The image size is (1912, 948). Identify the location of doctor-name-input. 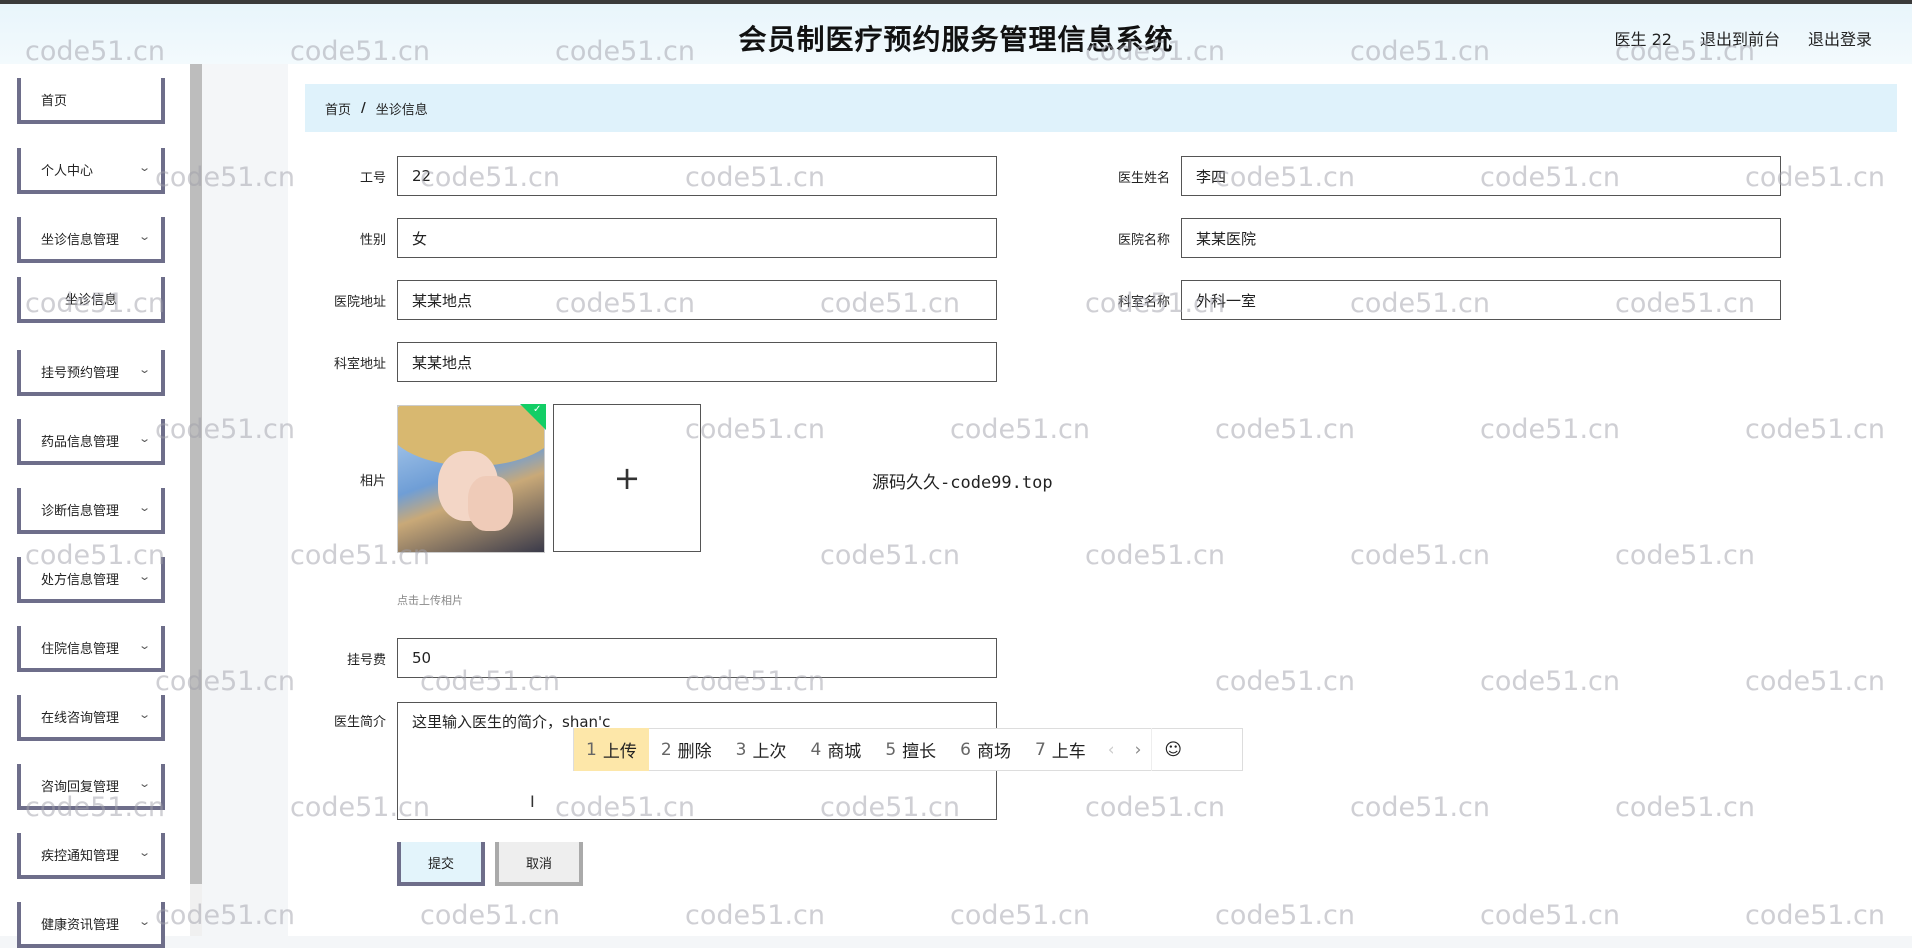
(1481, 176).